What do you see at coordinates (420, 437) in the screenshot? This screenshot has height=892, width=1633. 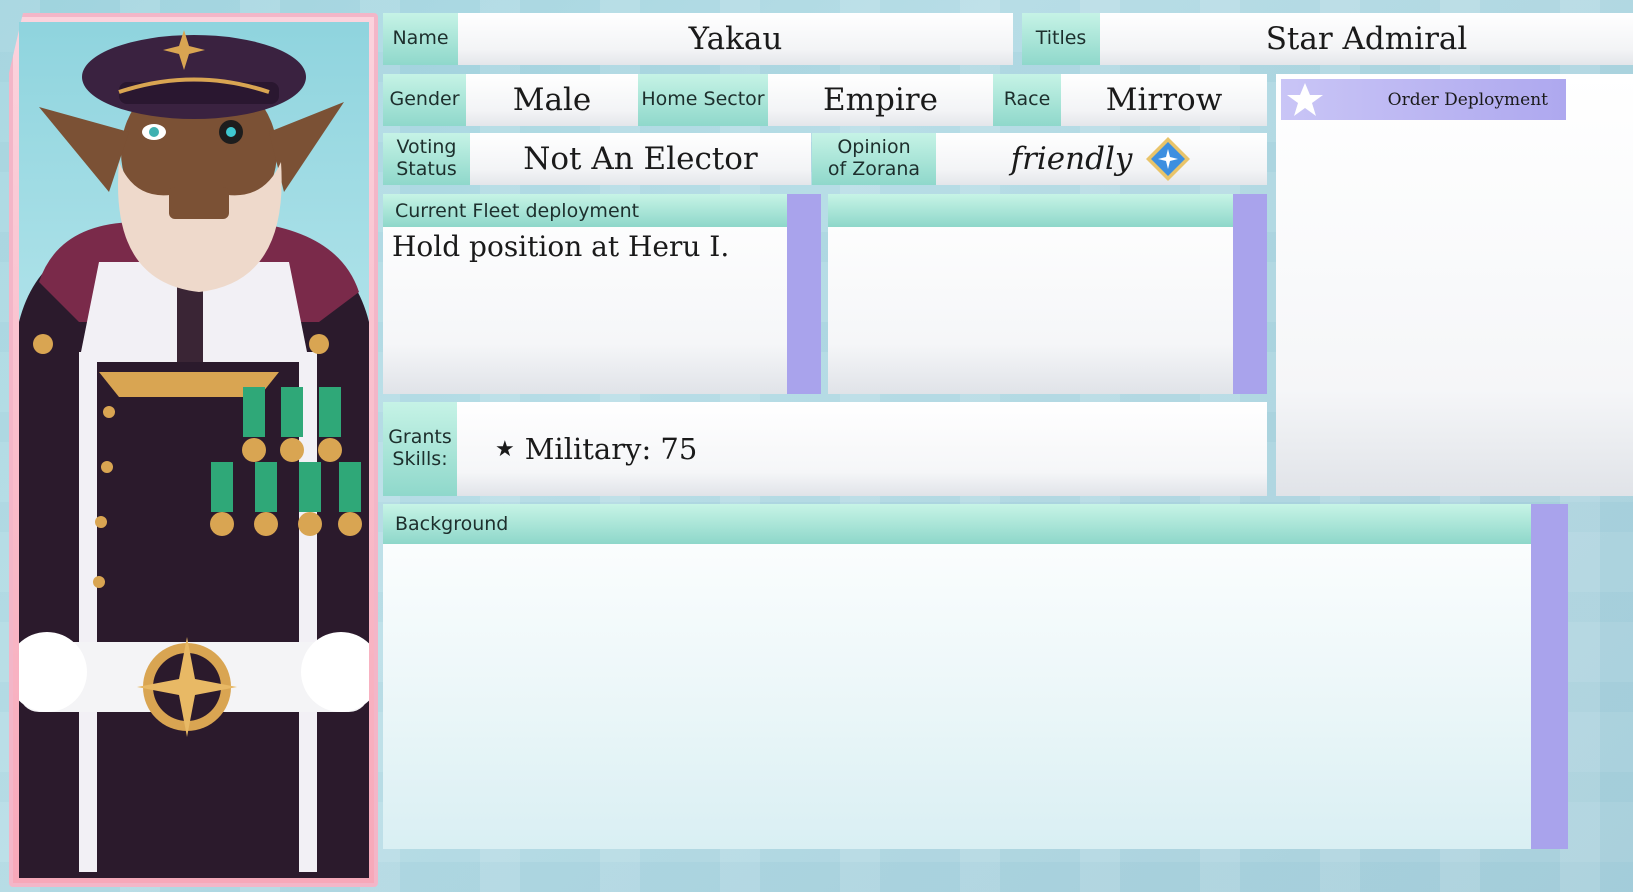 I see `skills-label-line1: Grants` at bounding box center [420, 437].